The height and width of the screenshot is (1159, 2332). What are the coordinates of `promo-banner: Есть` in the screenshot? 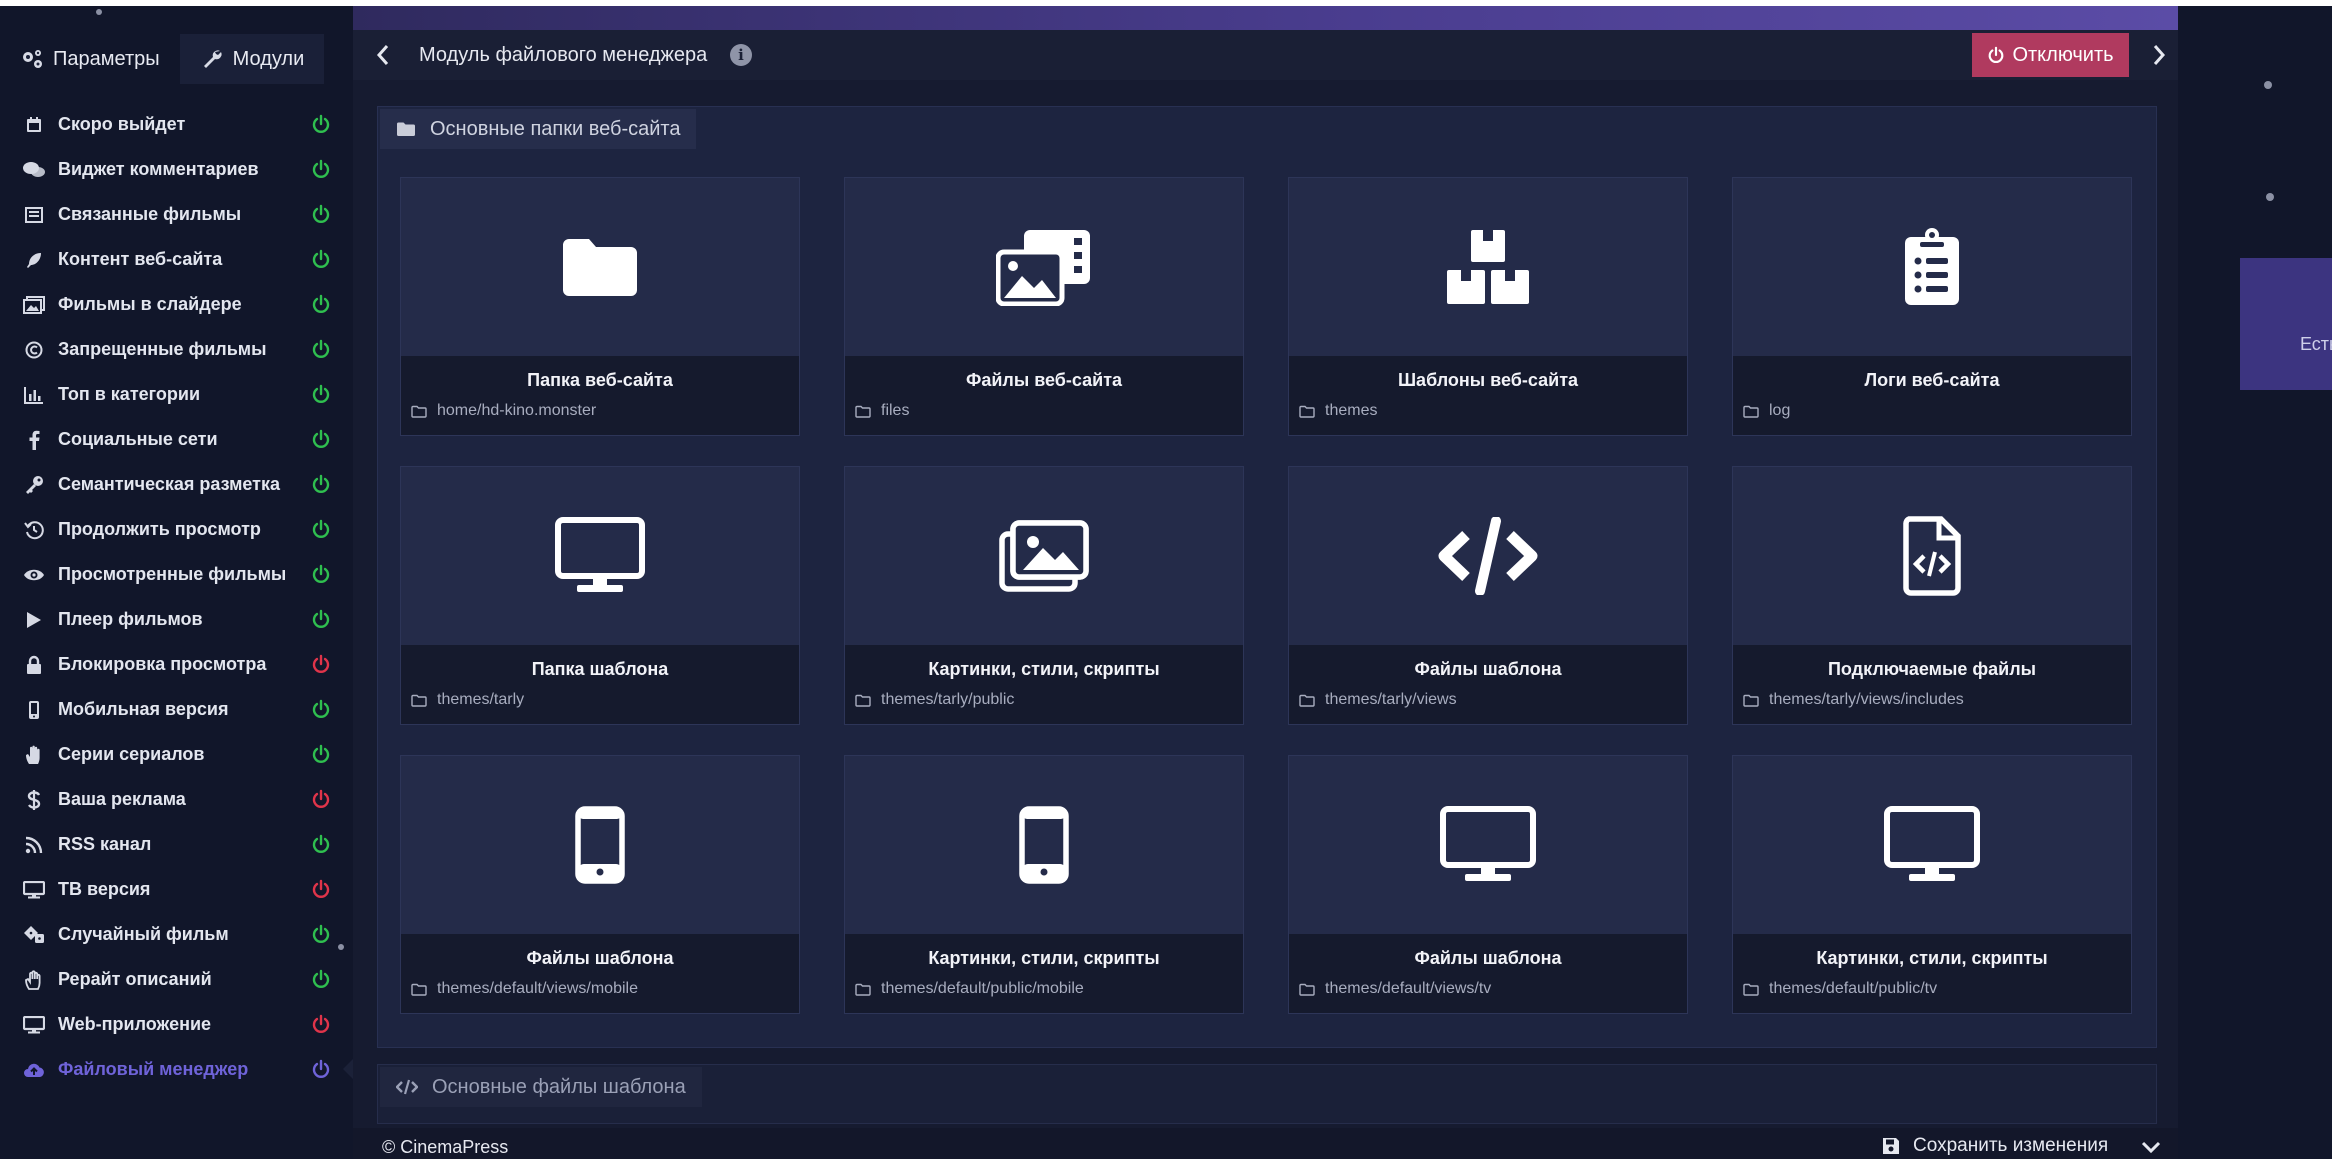 It's located at (2286, 324).